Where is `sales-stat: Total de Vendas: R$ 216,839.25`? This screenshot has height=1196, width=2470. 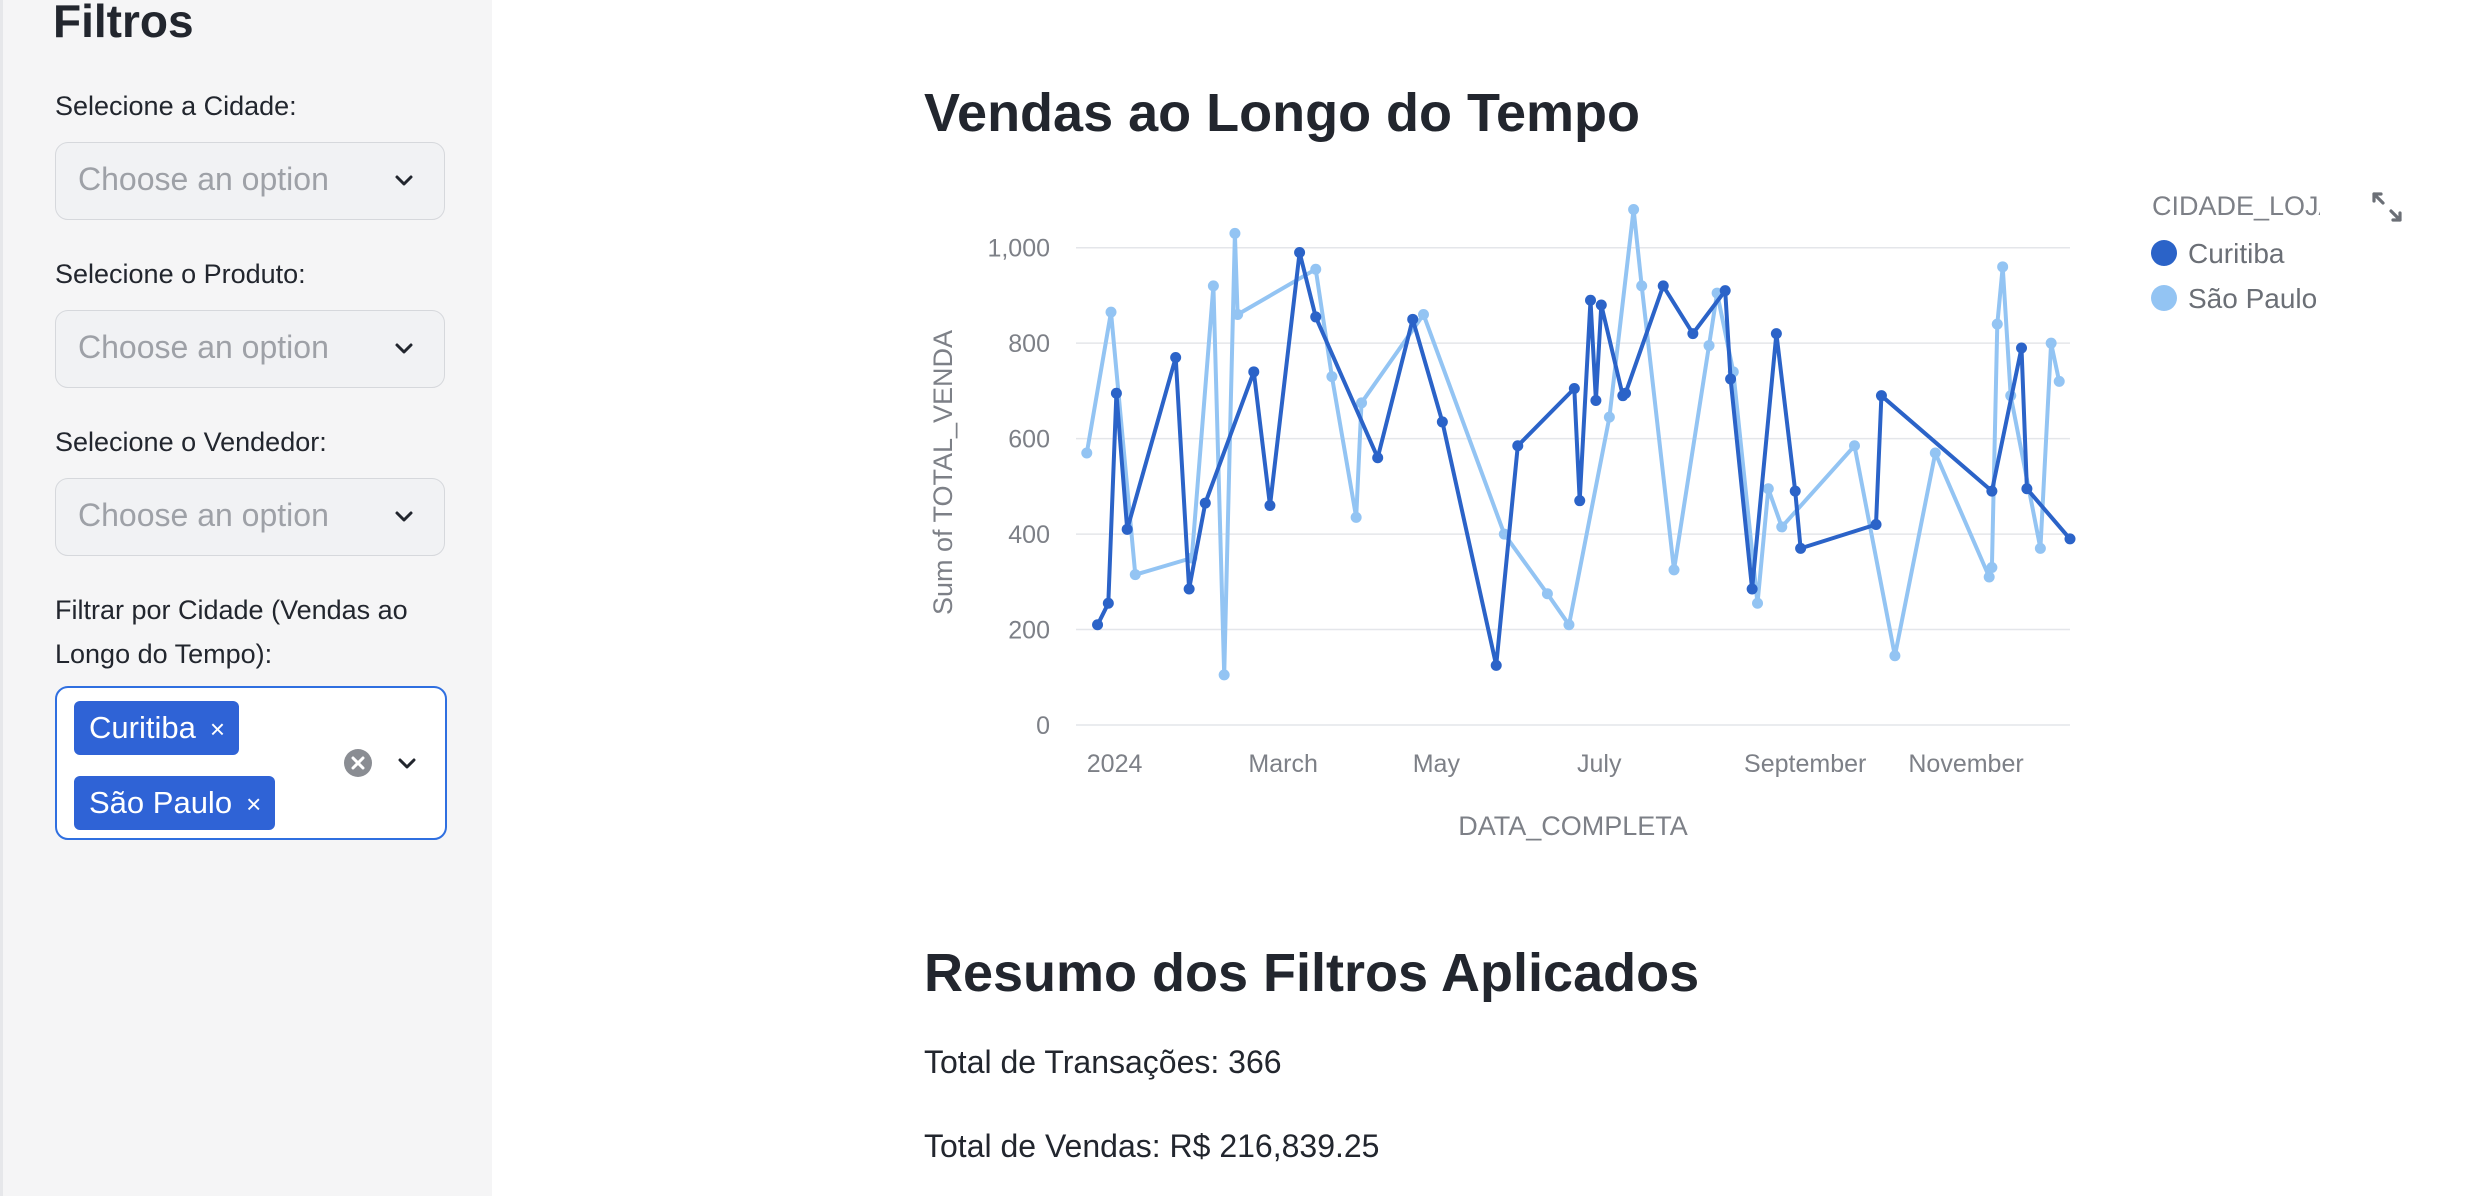
sales-stat: Total de Vendas: R$ 216,839.25 is located at coordinates (1151, 1146).